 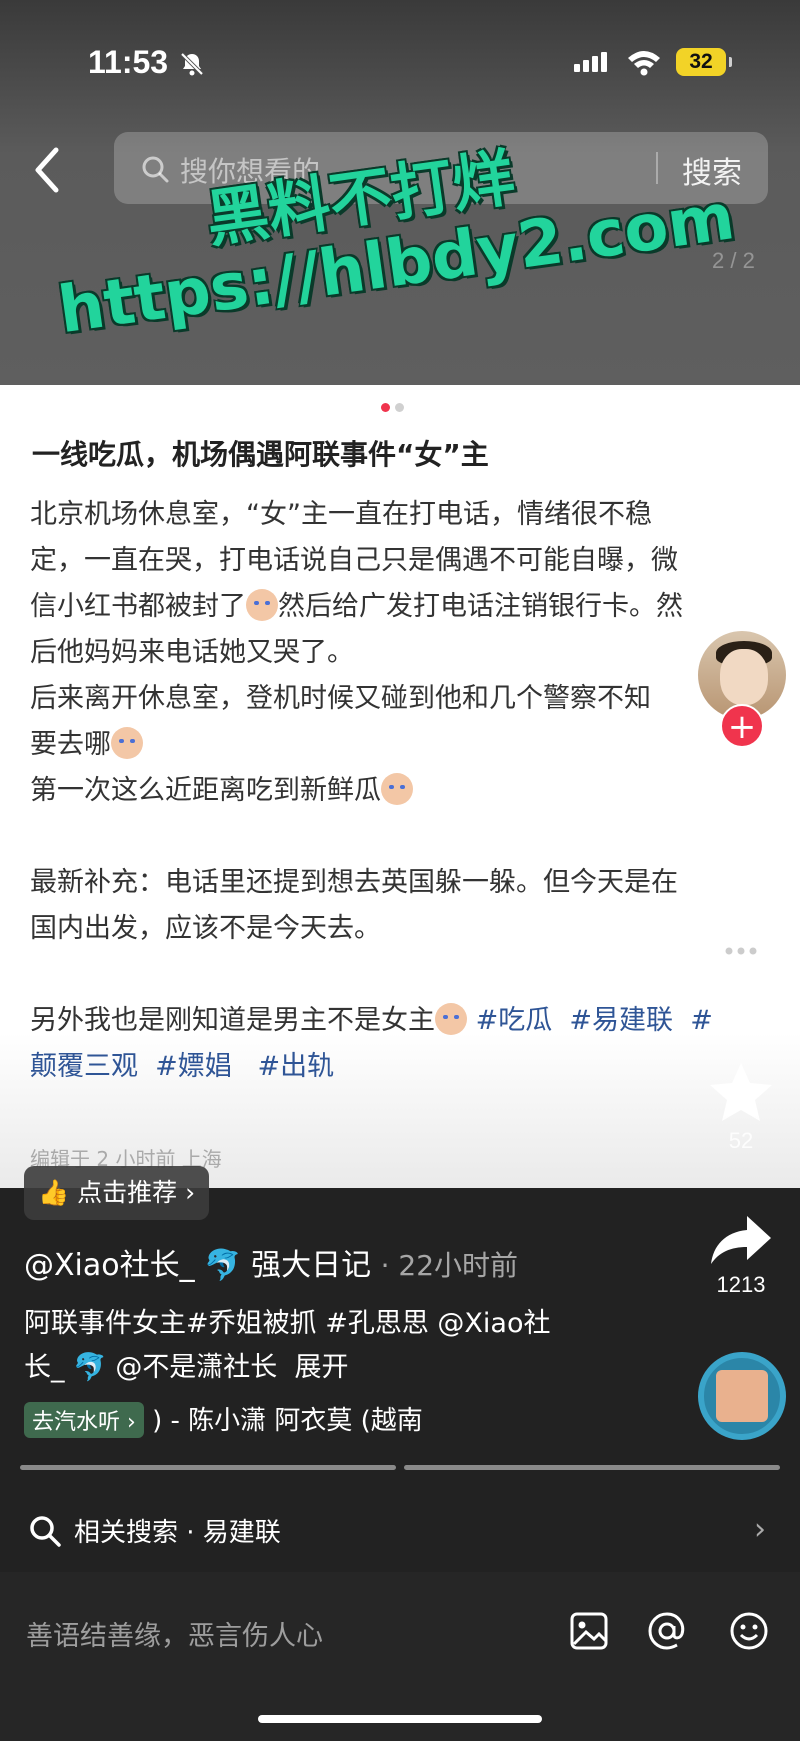 I want to click on carousel-dots, so click(x=395, y=406).